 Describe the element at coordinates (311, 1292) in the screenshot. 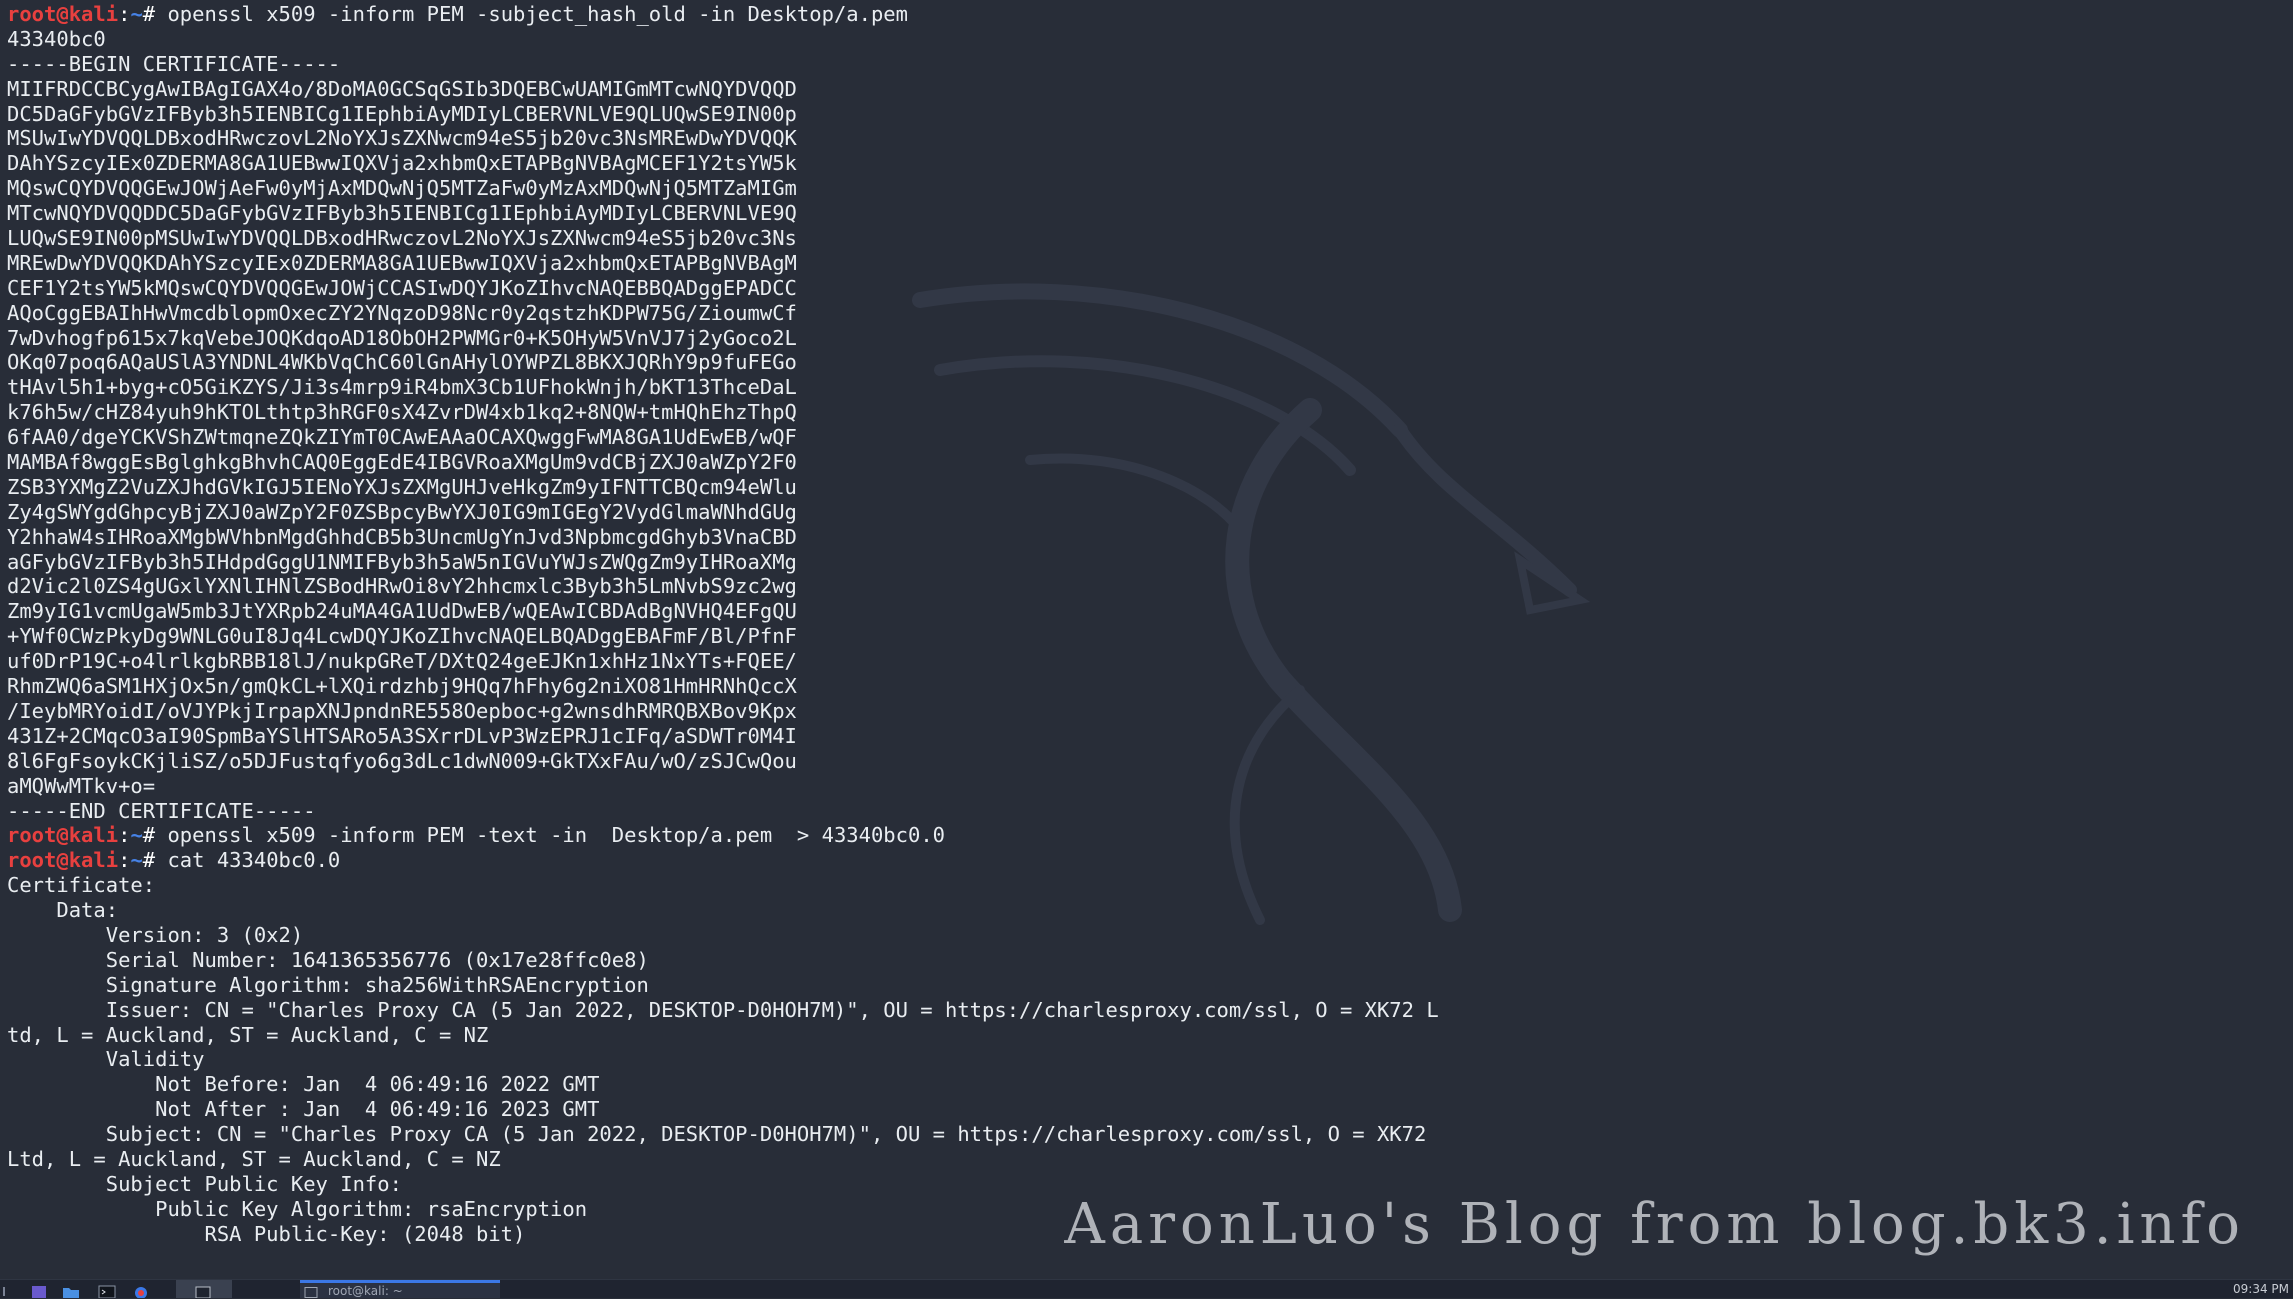

I see `terminal-small-icon` at that location.